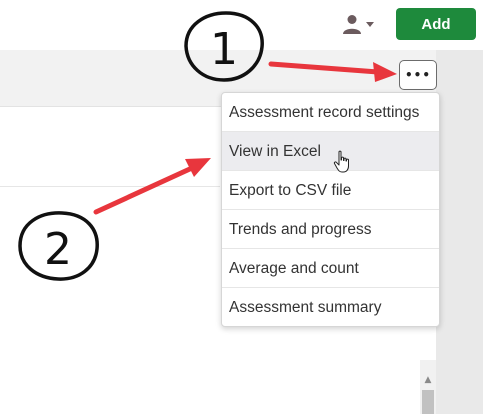 The image size is (483, 414). I want to click on scrollbar-thumb, so click(428, 402).